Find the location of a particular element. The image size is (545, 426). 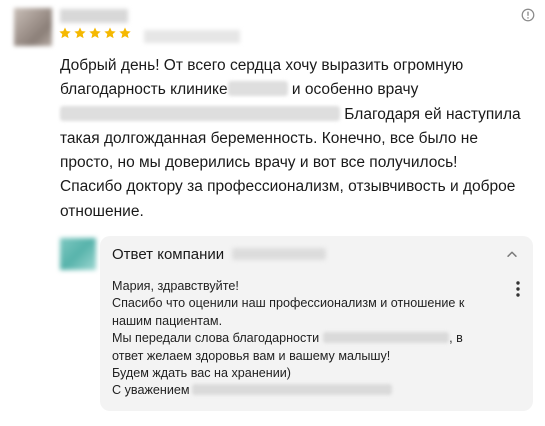

review-text-part: благодарность клинике is located at coordinates (144, 90).